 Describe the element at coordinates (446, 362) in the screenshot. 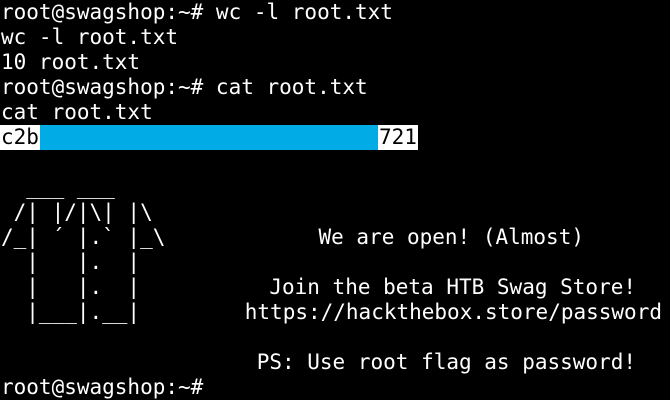

I see `message-ps-hint: PS: Use root flag as password!` at that location.